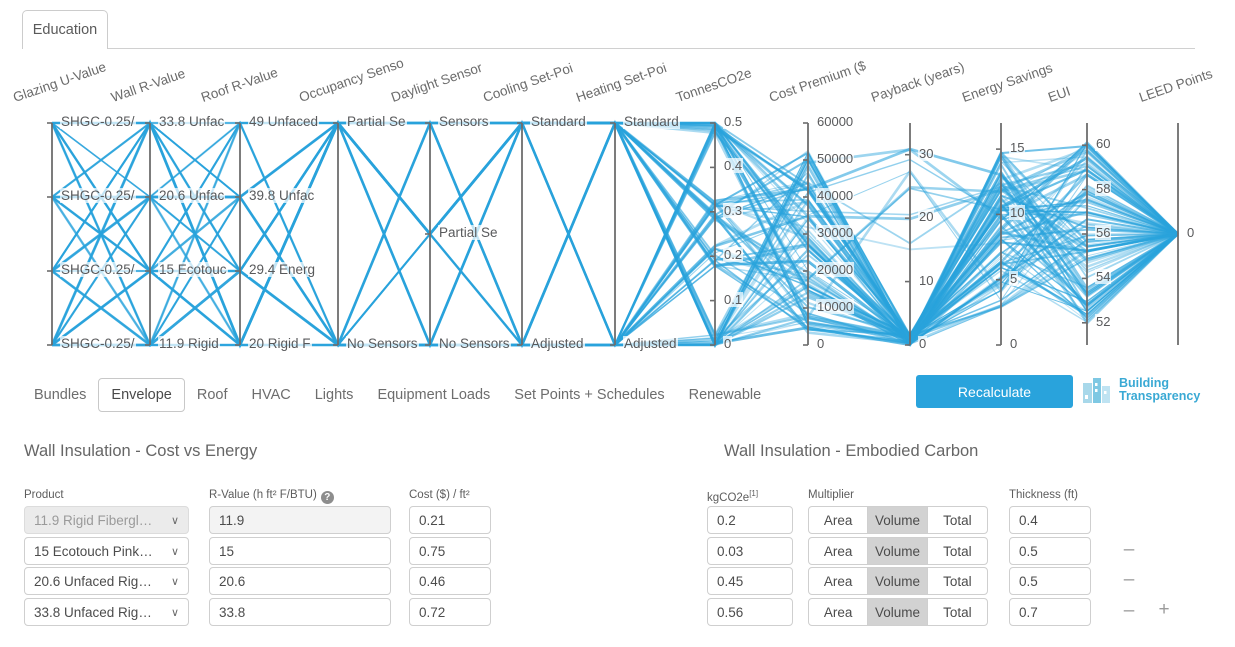  I want to click on cost-input-3: 0.72, so click(450, 612).